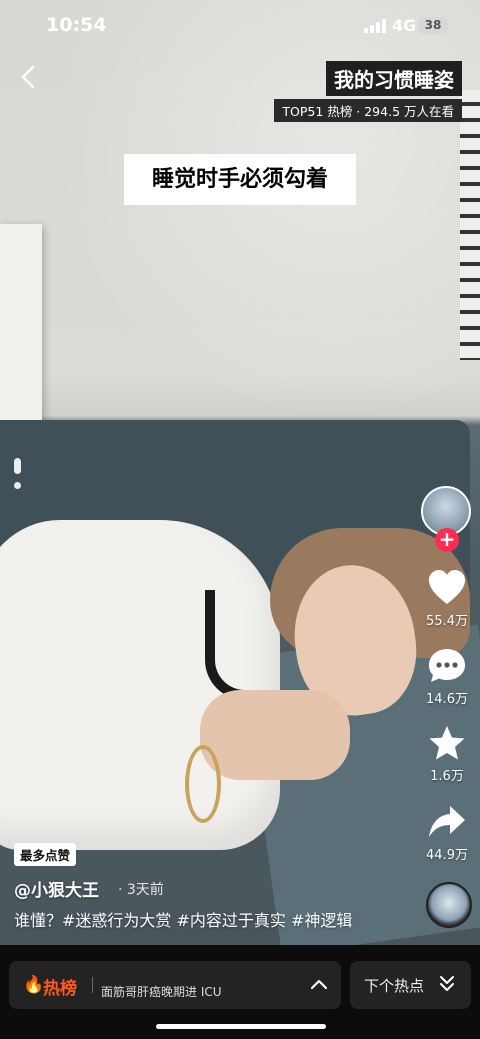  Describe the element at coordinates (447, 587) in the screenshot. I see `heart-icon` at that location.